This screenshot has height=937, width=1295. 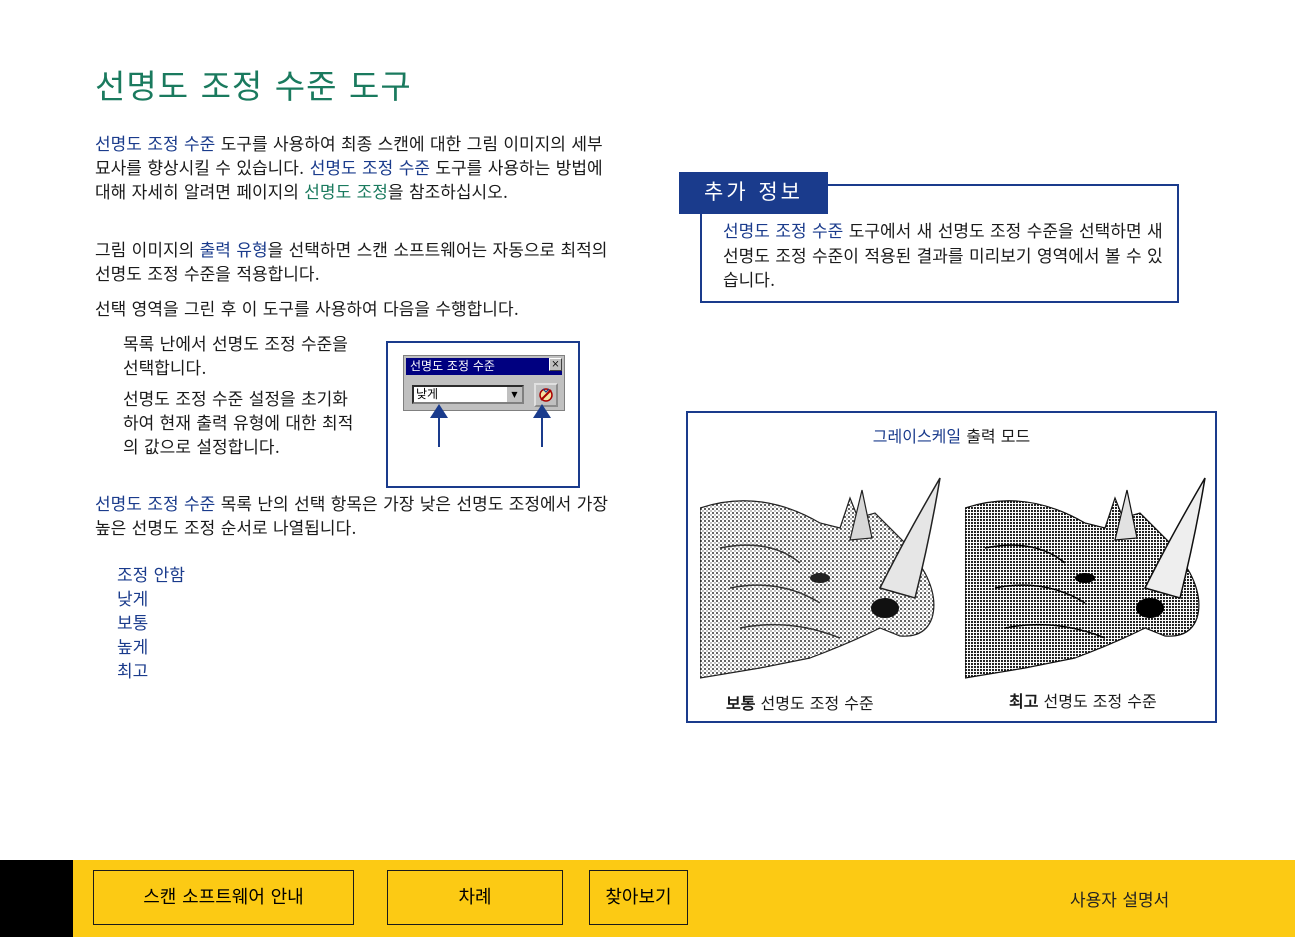 I want to click on caption-bold: 최고, so click(x=1024, y=701).